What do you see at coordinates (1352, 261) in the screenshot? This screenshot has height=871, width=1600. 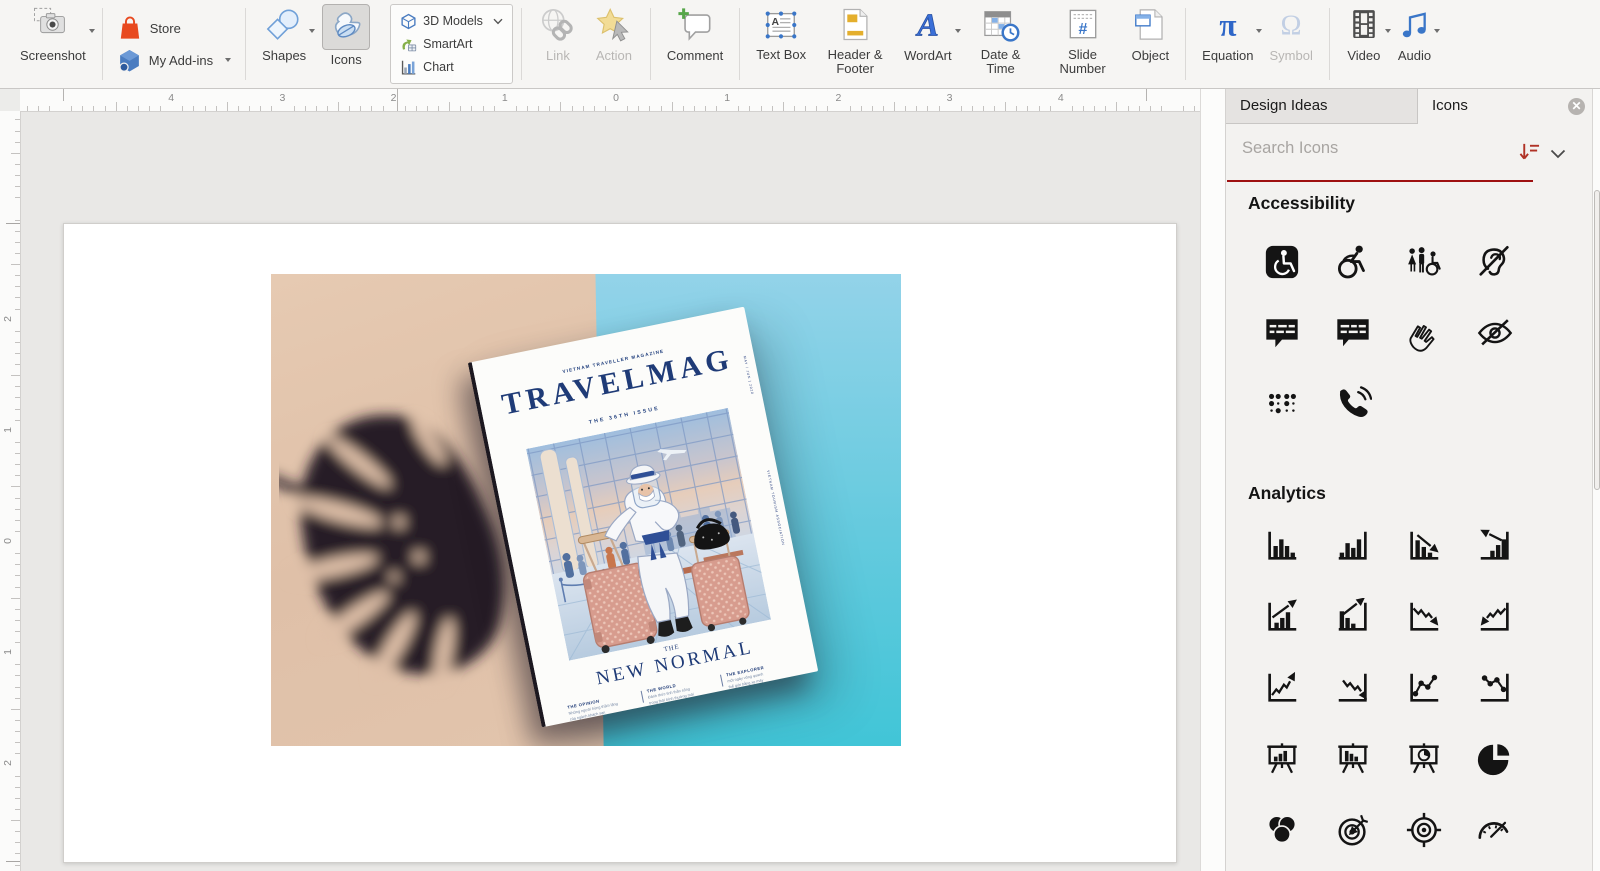 I see `wheelchair-user-icon` at bounding box center [1352, 261].